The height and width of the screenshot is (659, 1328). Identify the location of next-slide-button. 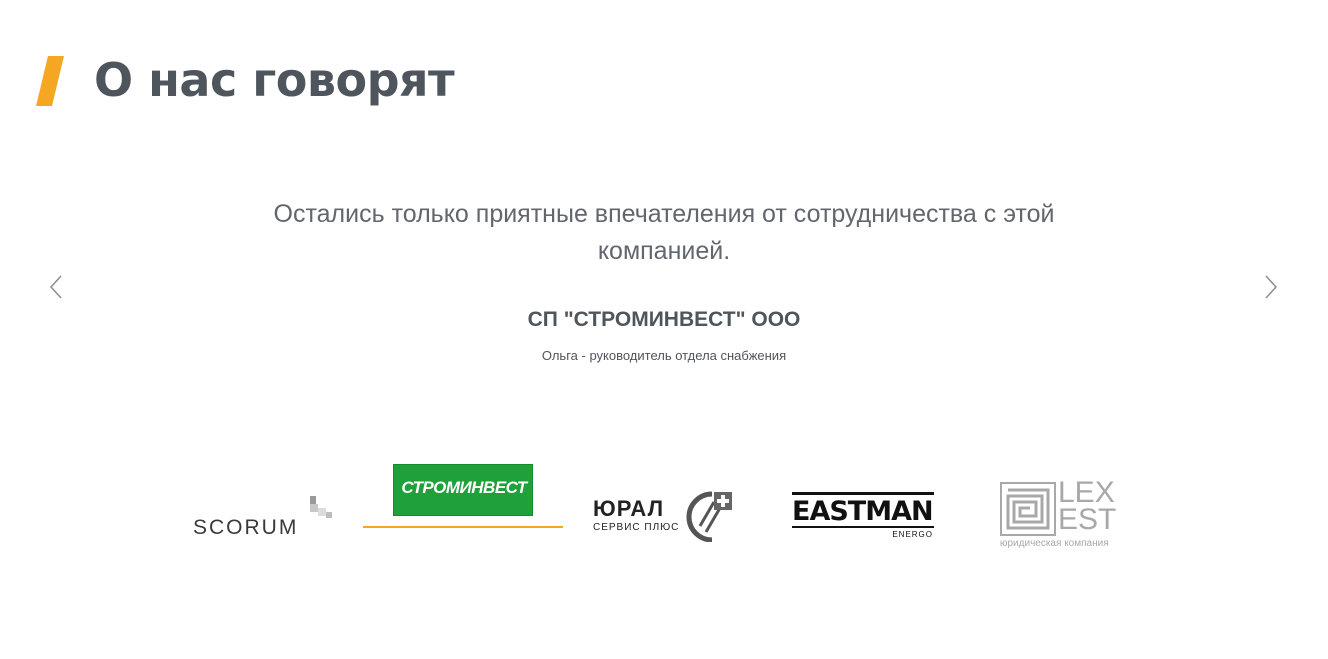
(1271, 287).